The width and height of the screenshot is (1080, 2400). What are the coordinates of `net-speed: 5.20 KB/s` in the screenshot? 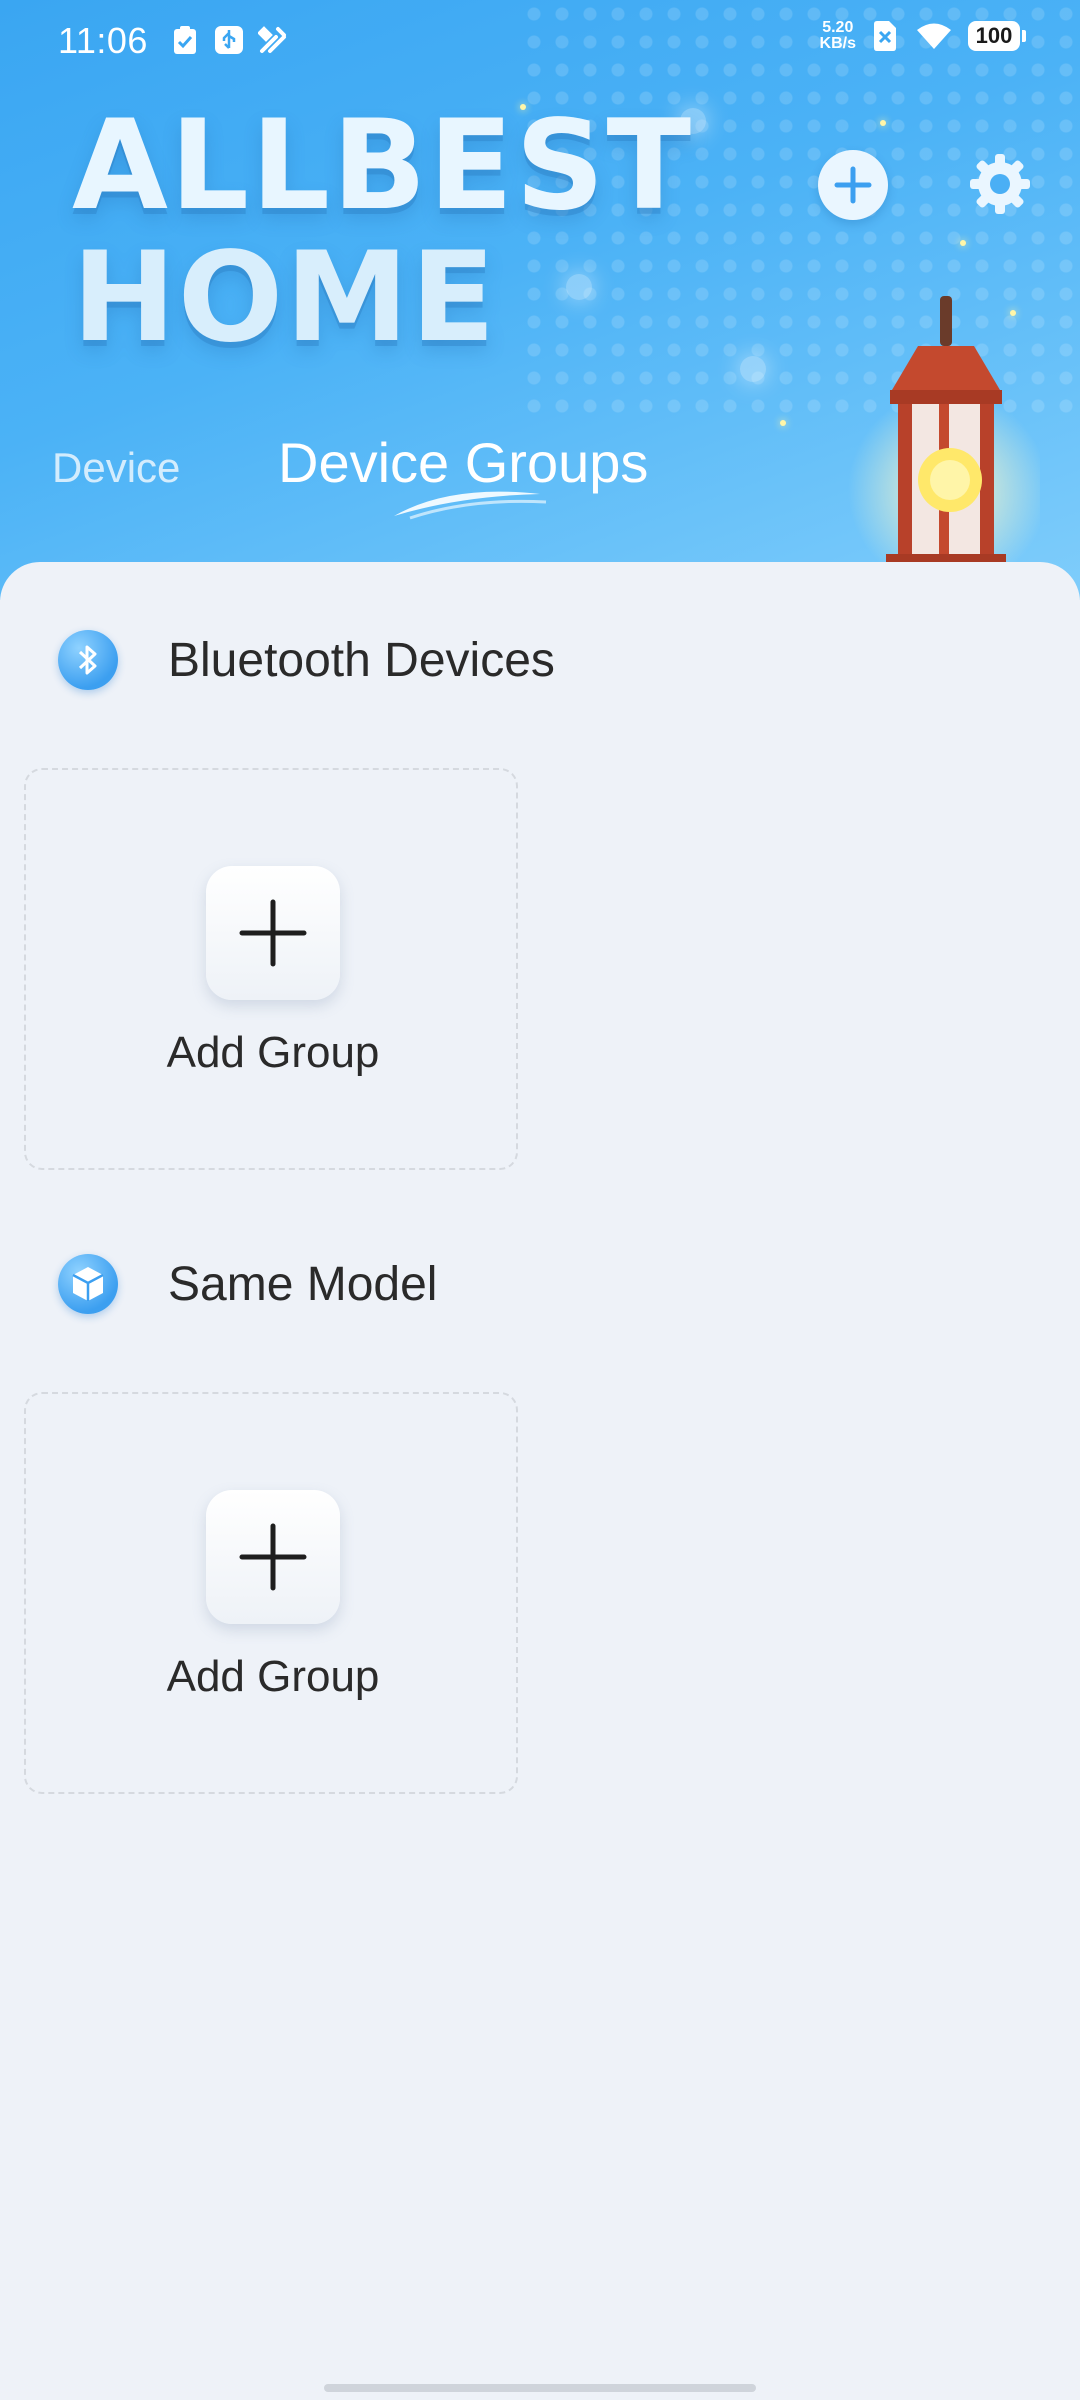 It's located at (838, 36).